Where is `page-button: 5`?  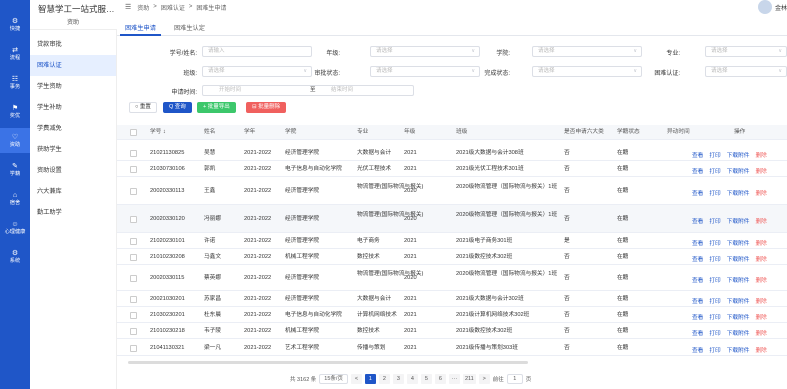
page-button: 5 is located at coordinates (426, 378).